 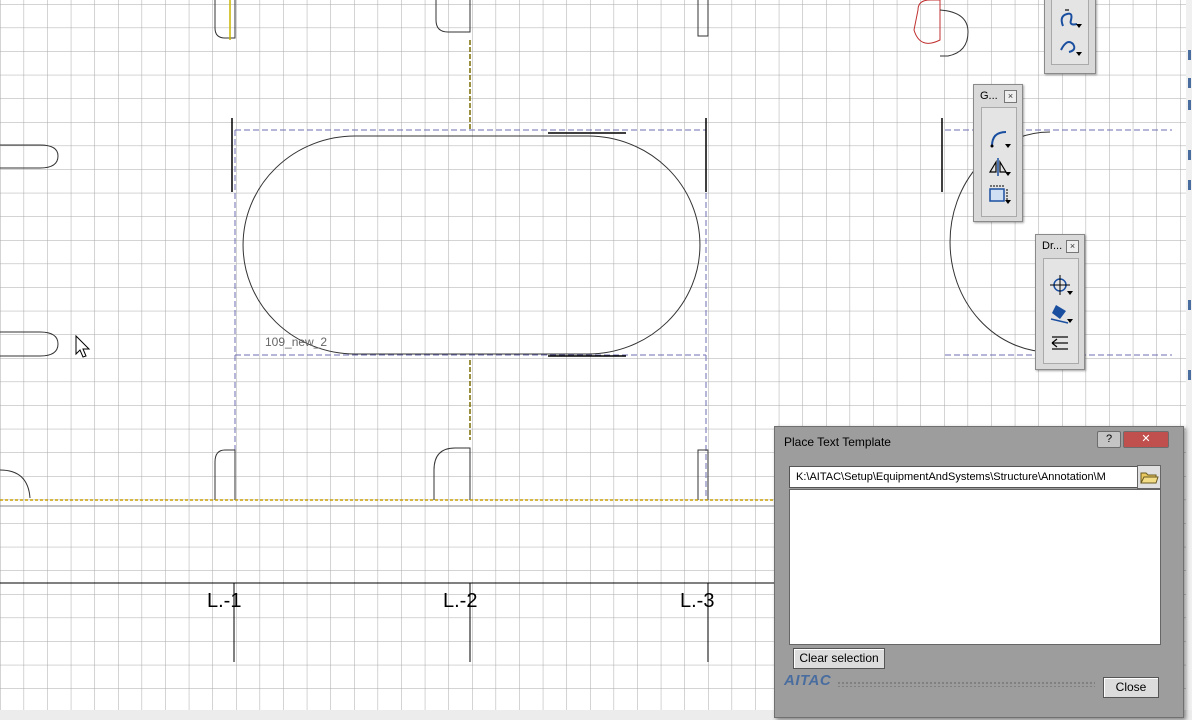 I want to click on close-window-button: ✕, so click(x=1146, y=439).